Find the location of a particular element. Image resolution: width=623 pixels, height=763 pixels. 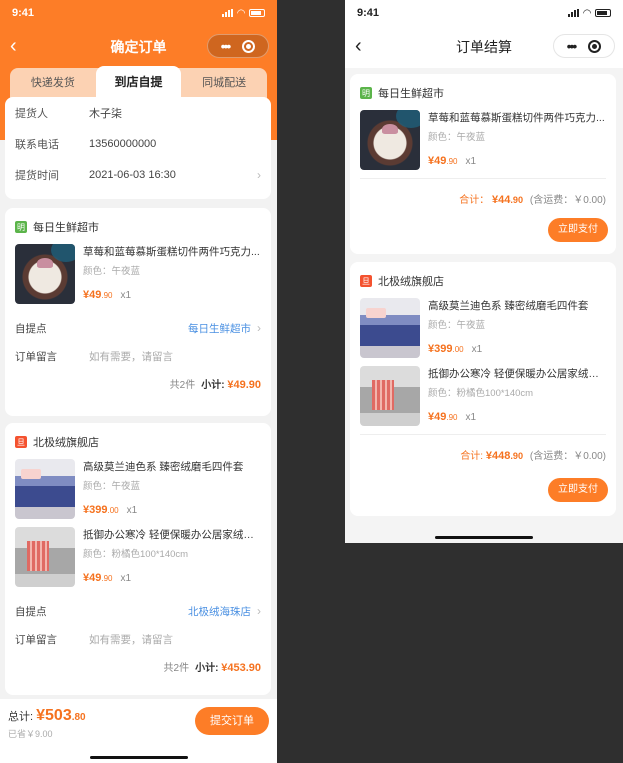

nav-bar: ‹ 确定订单 ••• is located at coordinates (138, 47).